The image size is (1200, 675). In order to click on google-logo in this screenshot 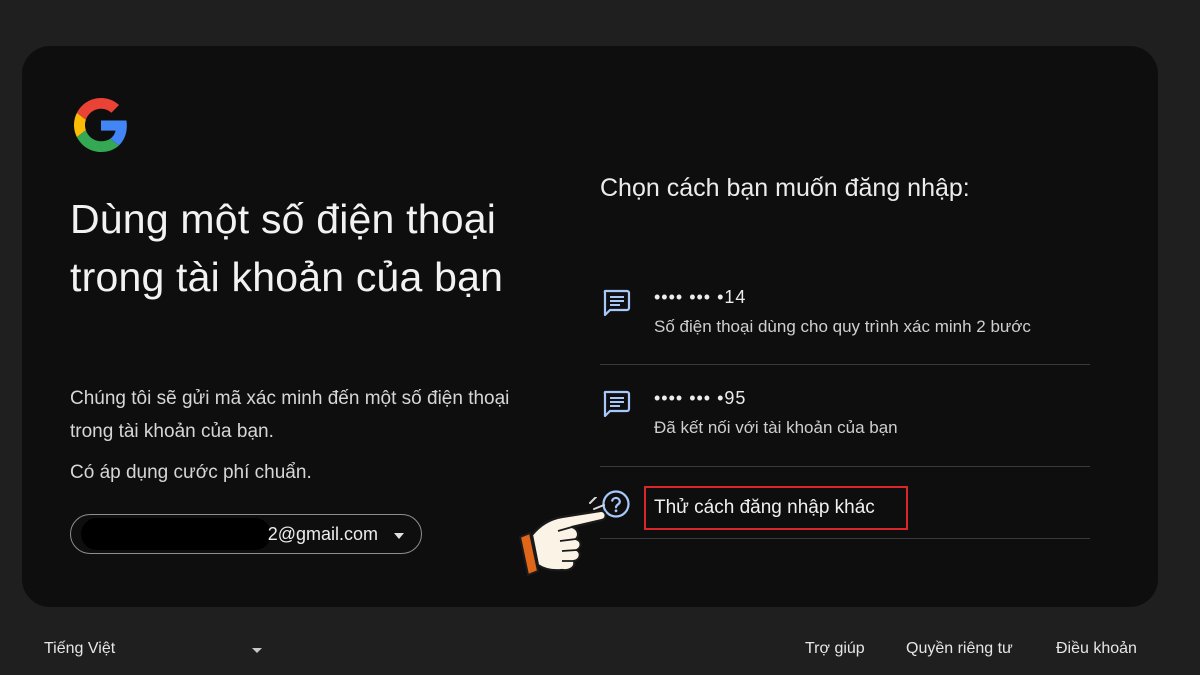, I will do `click(100, 125)`.